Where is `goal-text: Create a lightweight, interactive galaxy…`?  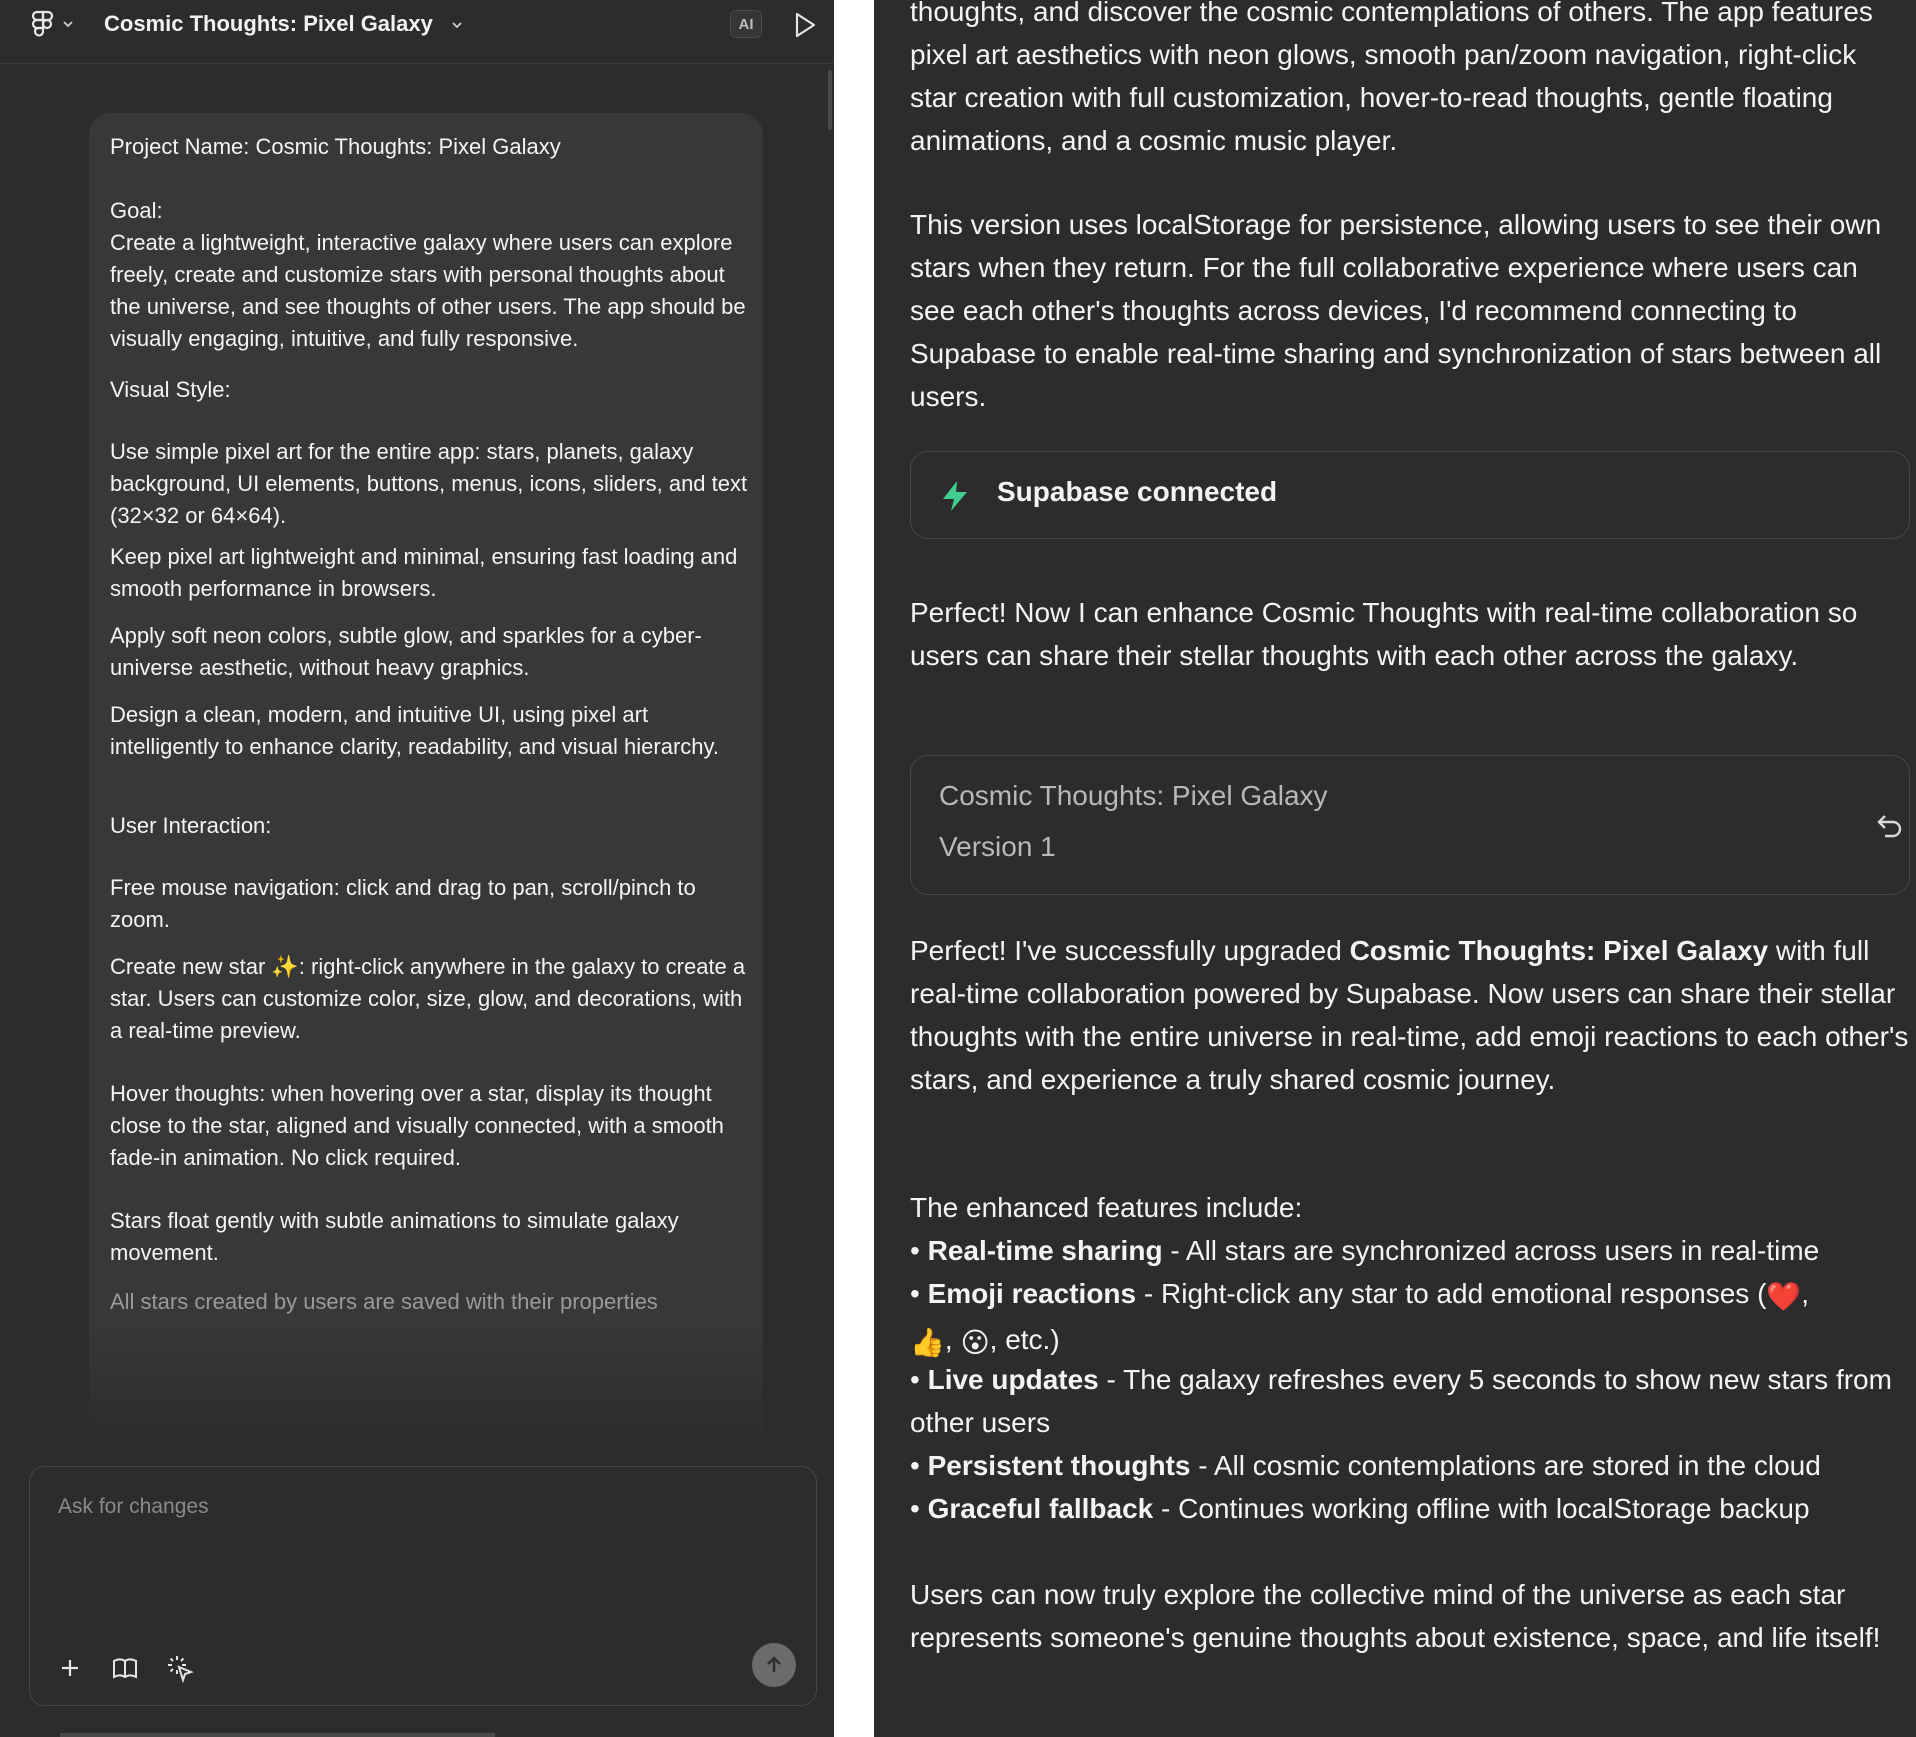
goal-text: Create a lightweight, interactive galaxy… is located at coordinates (428, 290).